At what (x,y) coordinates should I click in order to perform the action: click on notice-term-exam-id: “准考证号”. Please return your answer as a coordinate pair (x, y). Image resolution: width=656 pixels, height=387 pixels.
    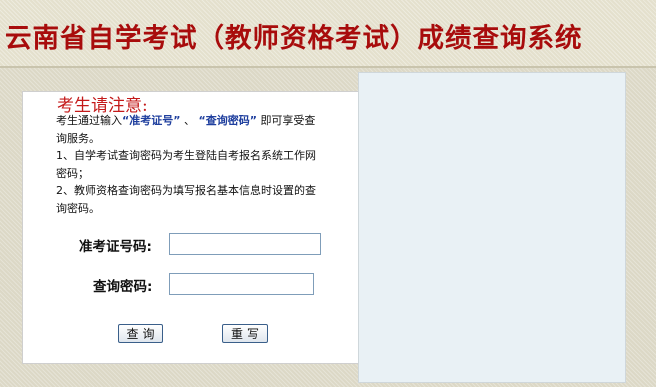
    Looking at the image, I should click on (151, 120).